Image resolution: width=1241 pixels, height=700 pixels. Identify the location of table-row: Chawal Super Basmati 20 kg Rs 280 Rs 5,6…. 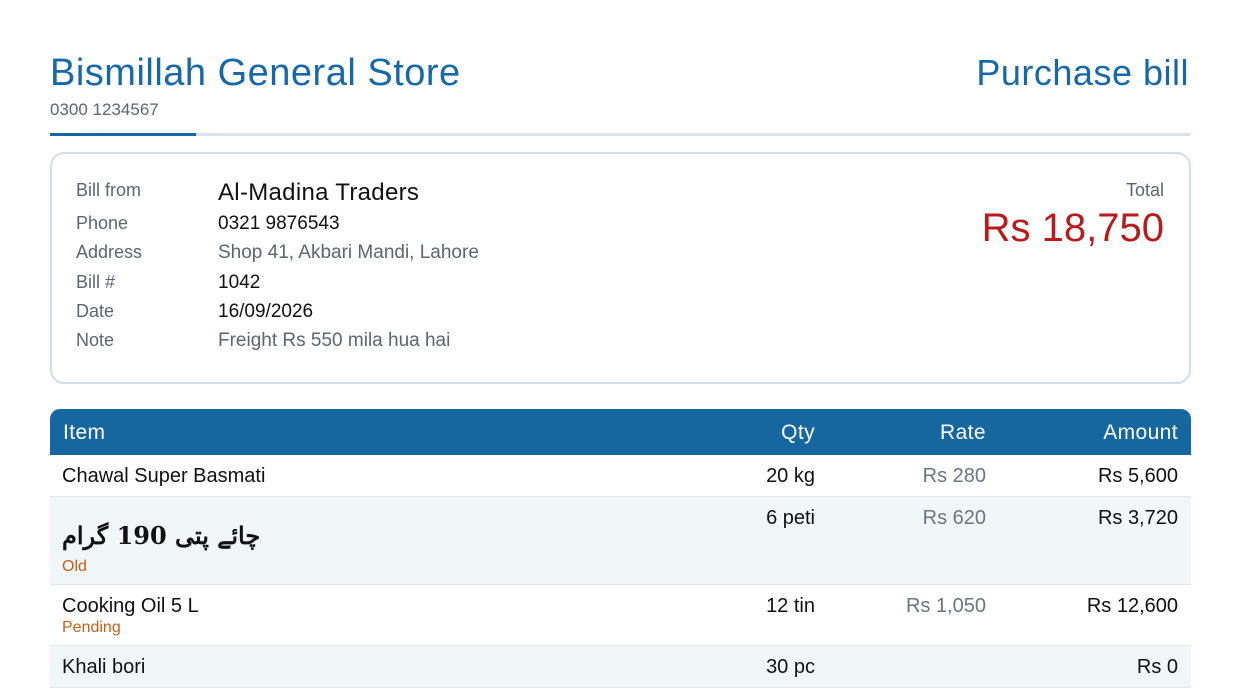
(620, 476).